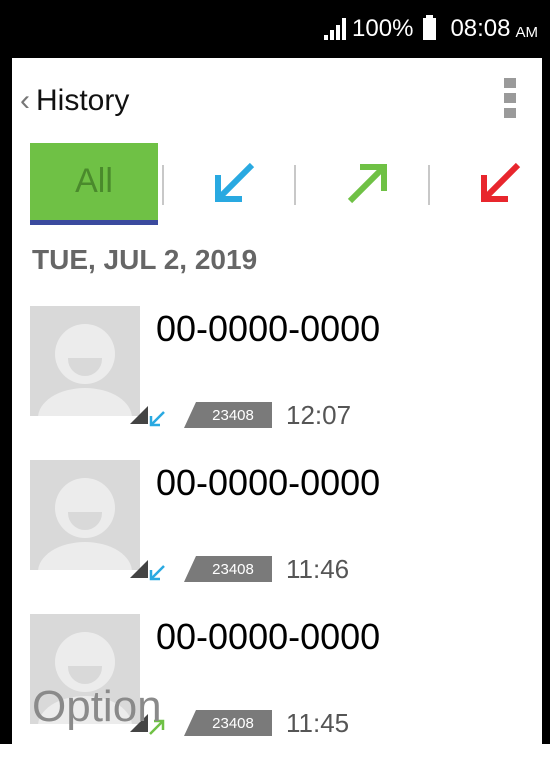 The width and height of the screenshot is (550, 764). I want to click on softkey-option: Option, so click(97, 707).